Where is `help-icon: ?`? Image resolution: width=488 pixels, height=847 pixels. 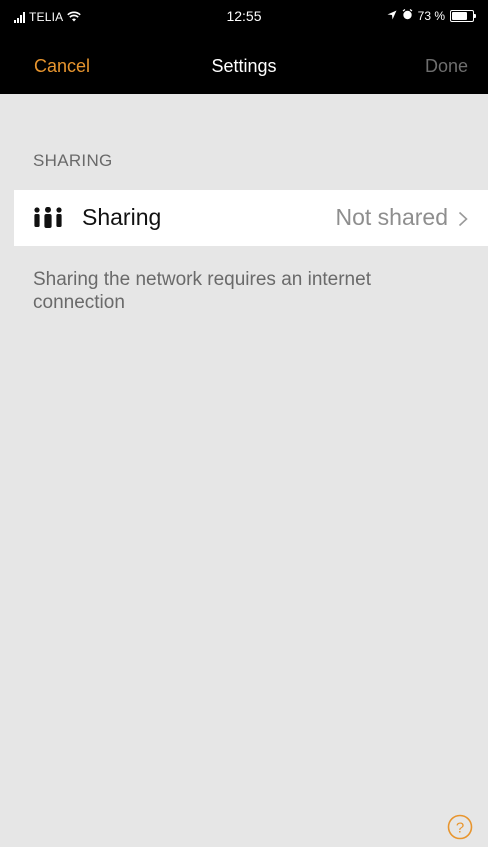
help-icon: ? is located at coordinates (460, 827).